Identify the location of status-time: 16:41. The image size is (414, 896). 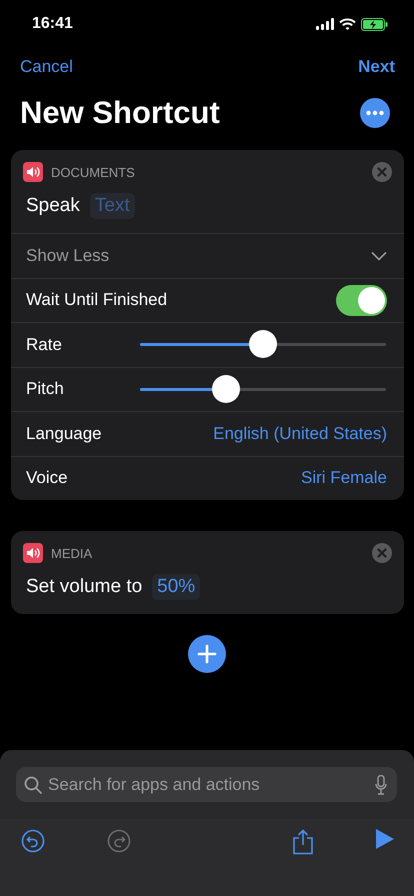
(52, 24).